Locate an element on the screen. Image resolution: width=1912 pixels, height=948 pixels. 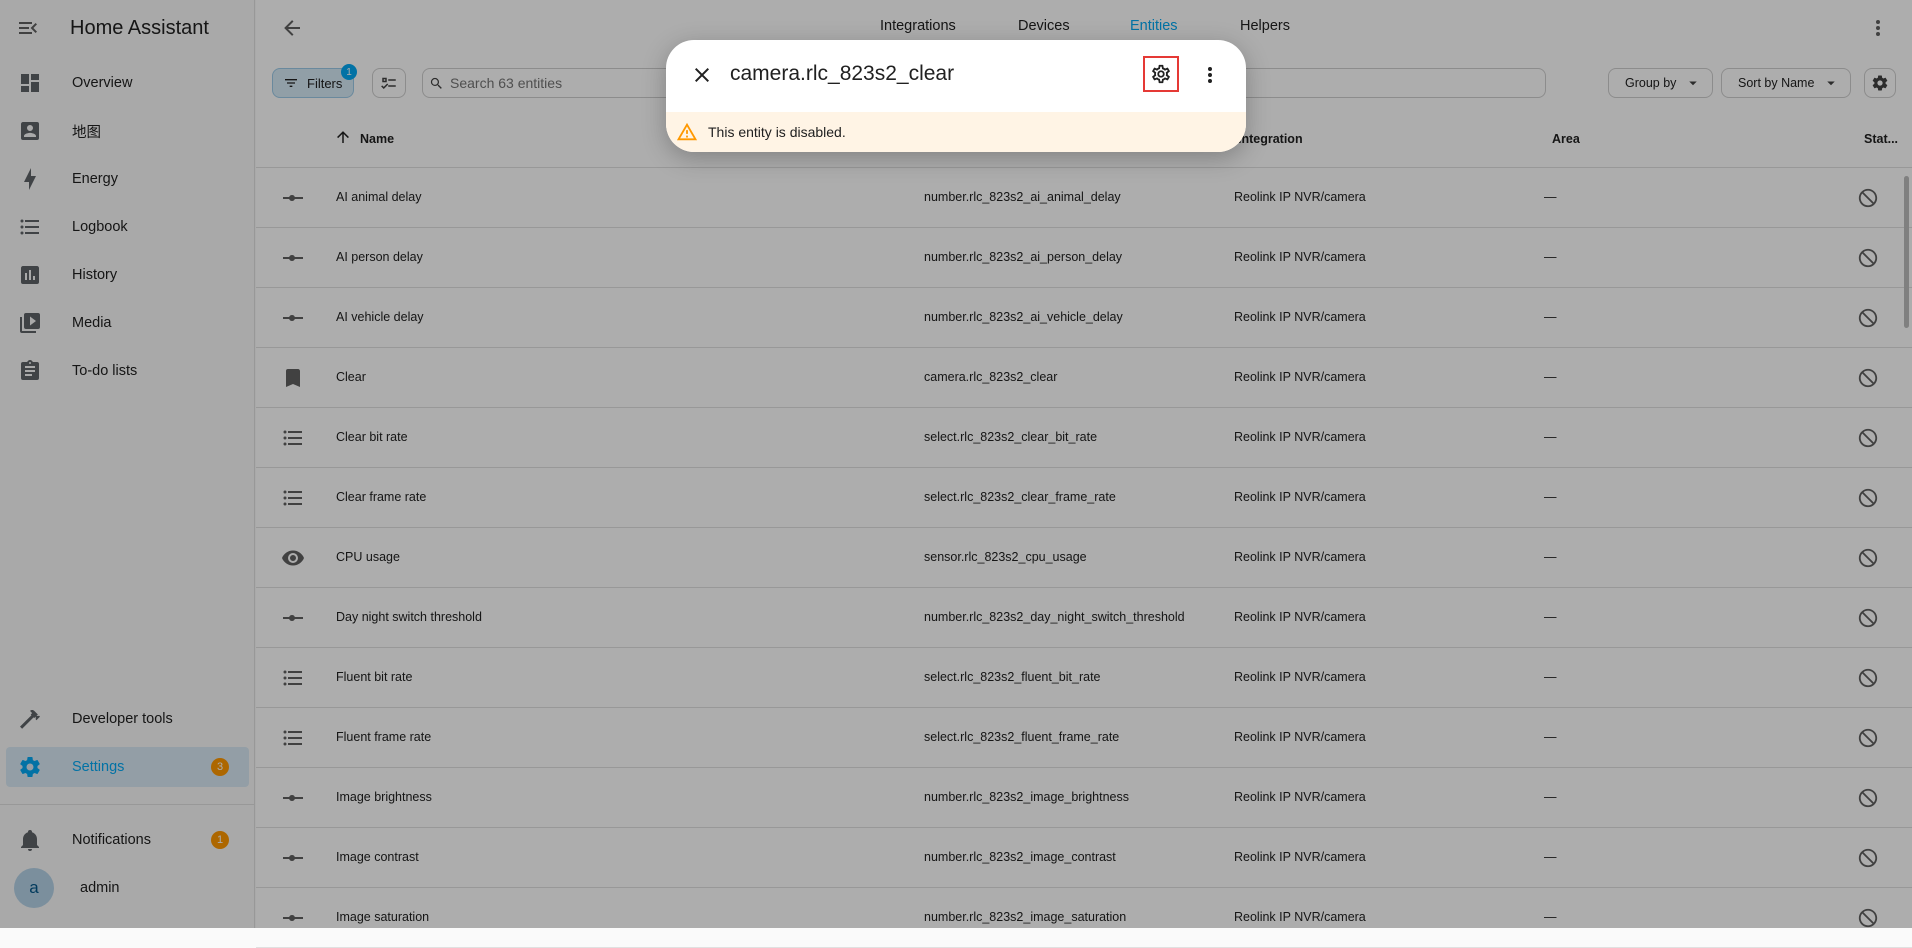
close-icon is located at coordinates (702, 75).